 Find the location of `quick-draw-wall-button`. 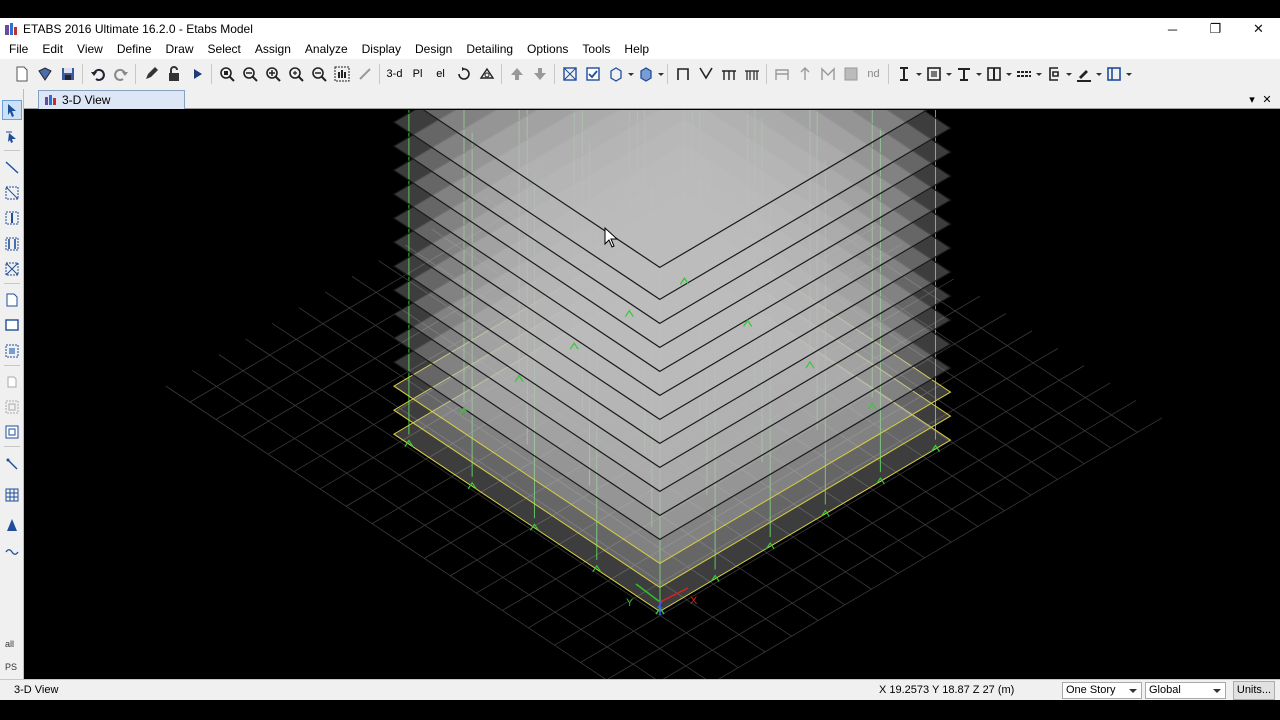

quick-draw-wall-button is located at coordinates (12, 407).